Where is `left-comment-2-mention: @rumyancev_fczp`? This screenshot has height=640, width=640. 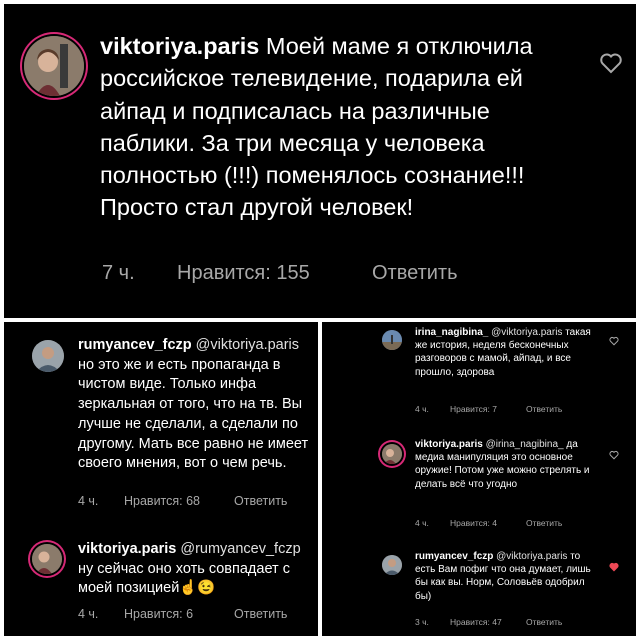
left-comment-2-mention: @rumyancev_fczp is located at coordinates (240, 549).